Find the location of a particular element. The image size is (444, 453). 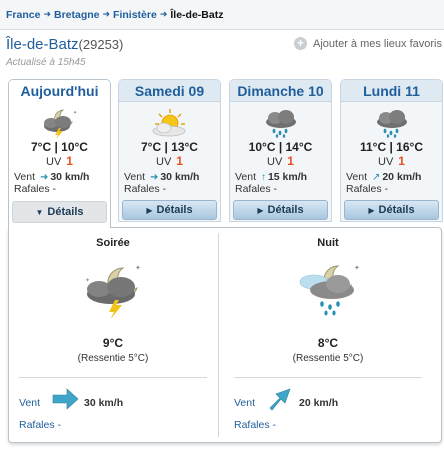

vertical-divider is located at coordinates (218, 335).